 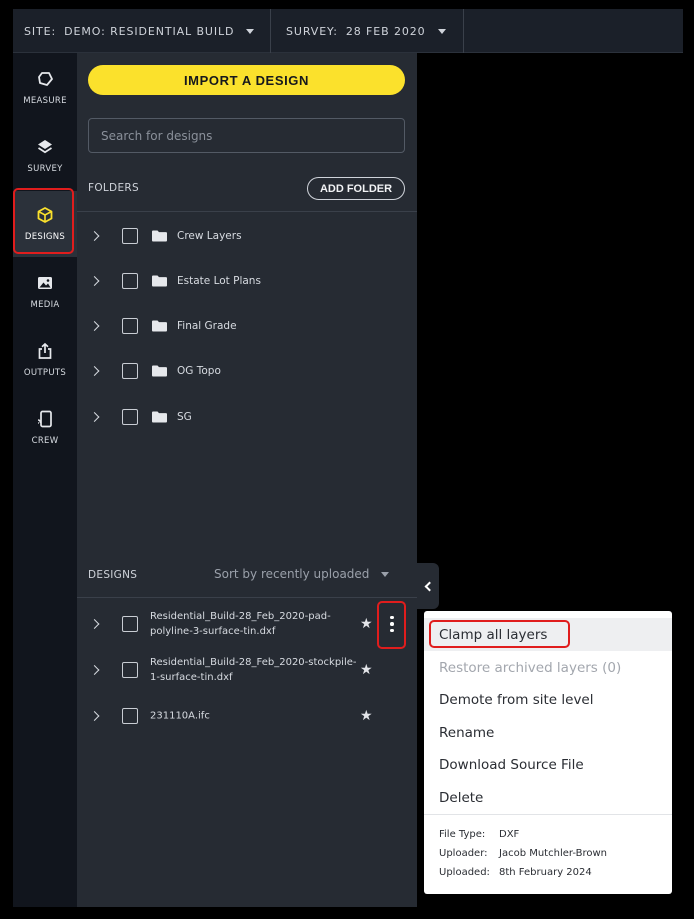 I want to click on import-design-button: IMPORT A DESIGN, so click(x=246, y=80).